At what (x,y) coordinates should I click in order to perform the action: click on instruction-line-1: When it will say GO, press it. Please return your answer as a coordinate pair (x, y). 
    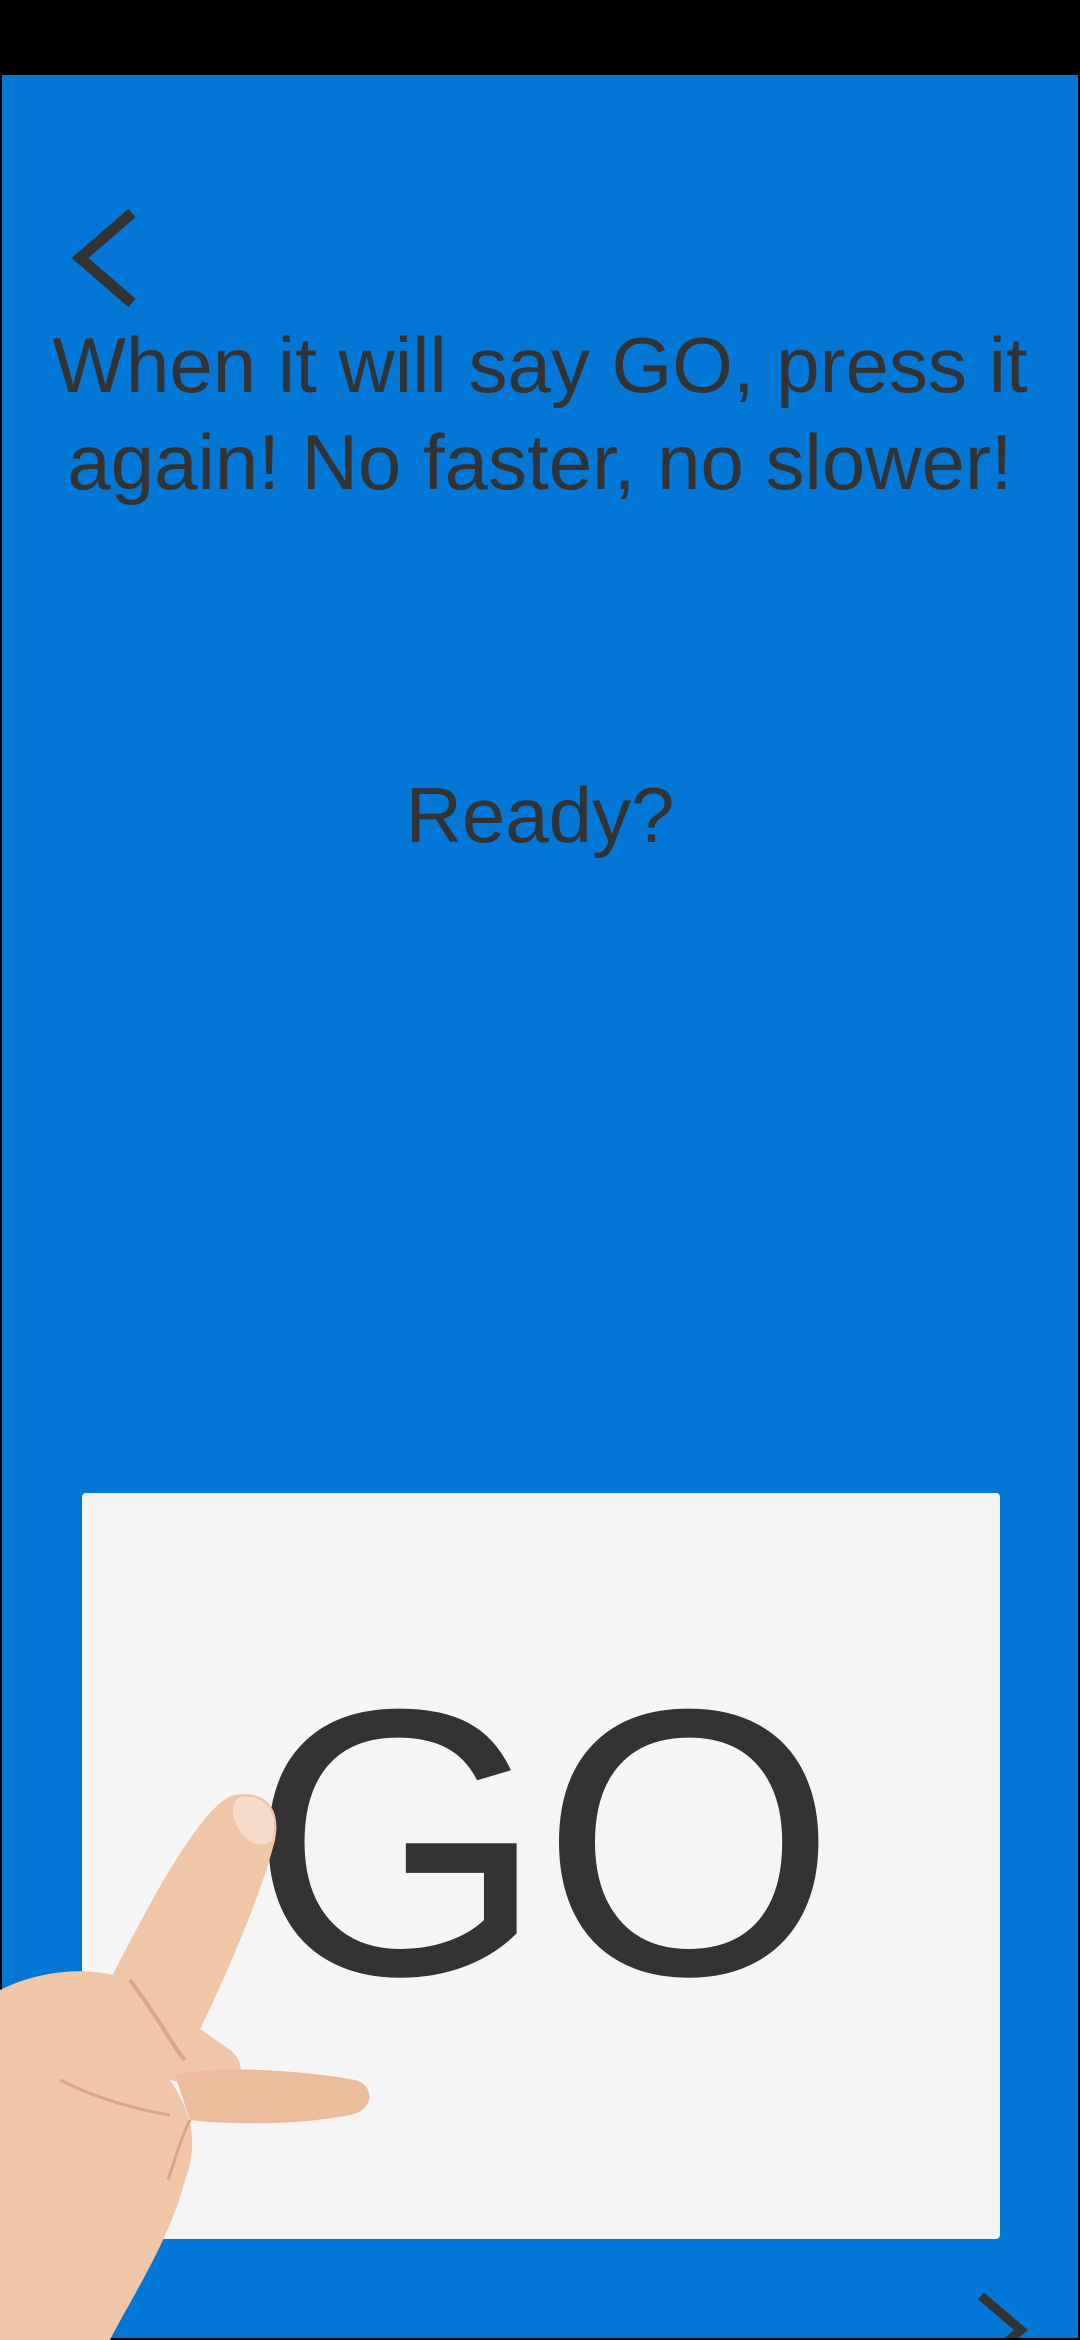
    Looking at the image, I should click on (540, 365).